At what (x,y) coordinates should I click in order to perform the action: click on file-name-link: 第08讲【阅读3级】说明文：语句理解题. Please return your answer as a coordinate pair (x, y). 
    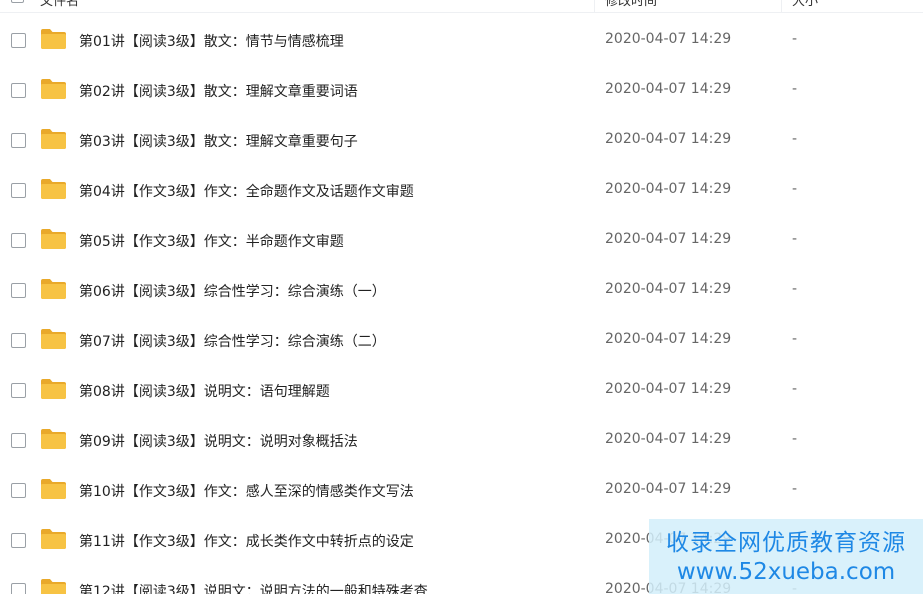
    Looking at the image, I should click on (204, 391).